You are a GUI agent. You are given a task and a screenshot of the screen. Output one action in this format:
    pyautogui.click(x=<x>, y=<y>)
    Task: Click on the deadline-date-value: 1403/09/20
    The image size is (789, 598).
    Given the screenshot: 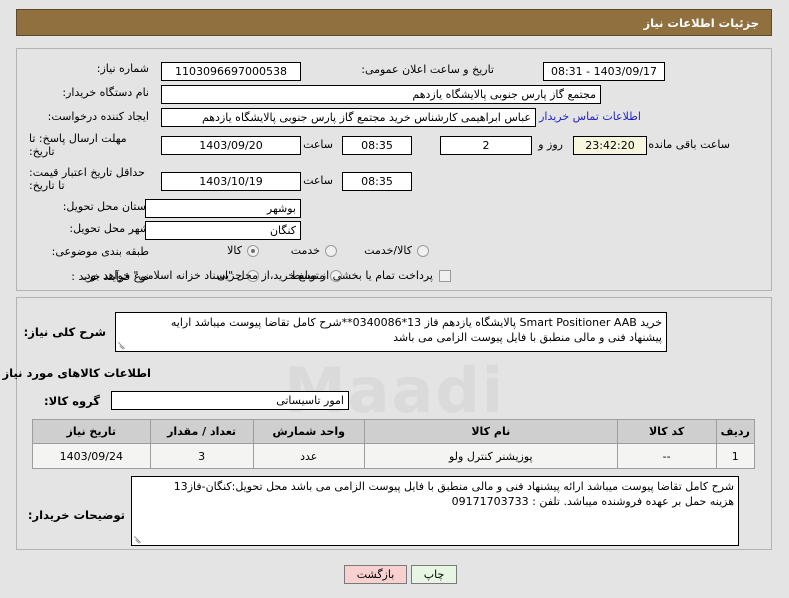 What is the action you would take?
    pyautogui.click(x=231, y=145)
    